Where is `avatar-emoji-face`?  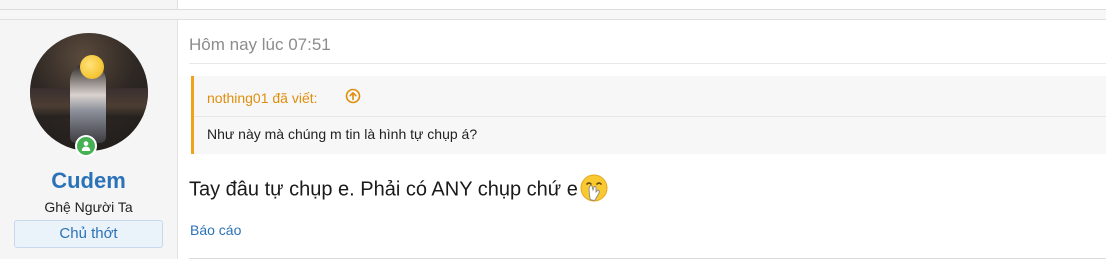
avatar-emoji-face is located at coordinates (92, 67).